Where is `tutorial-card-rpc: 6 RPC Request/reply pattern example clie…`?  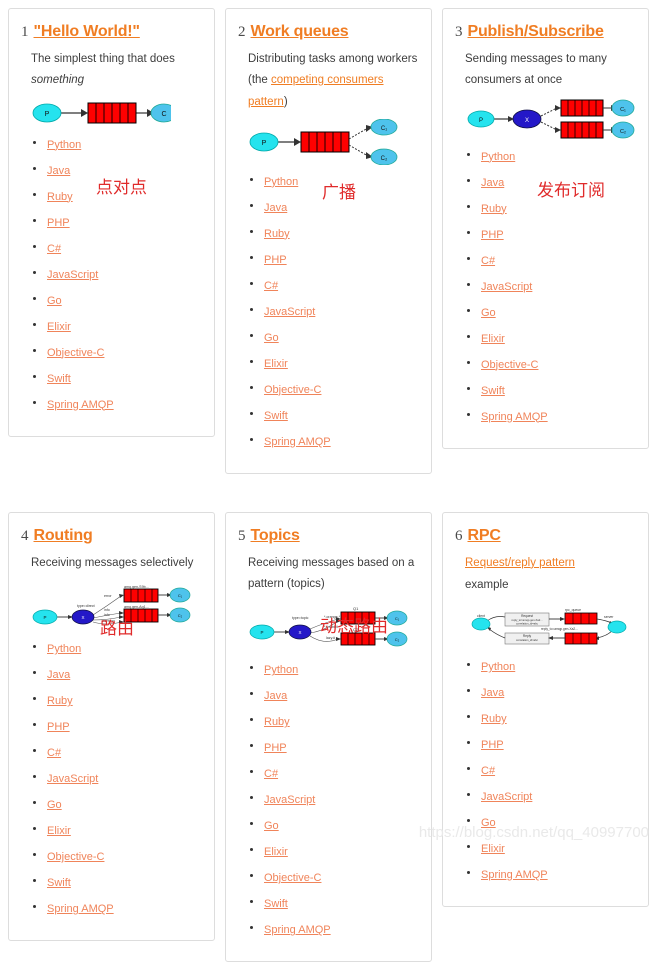 tutorial-card-rpc: 6 RPC Request/reply pattern example clie… is located at coordinates (545, 709).